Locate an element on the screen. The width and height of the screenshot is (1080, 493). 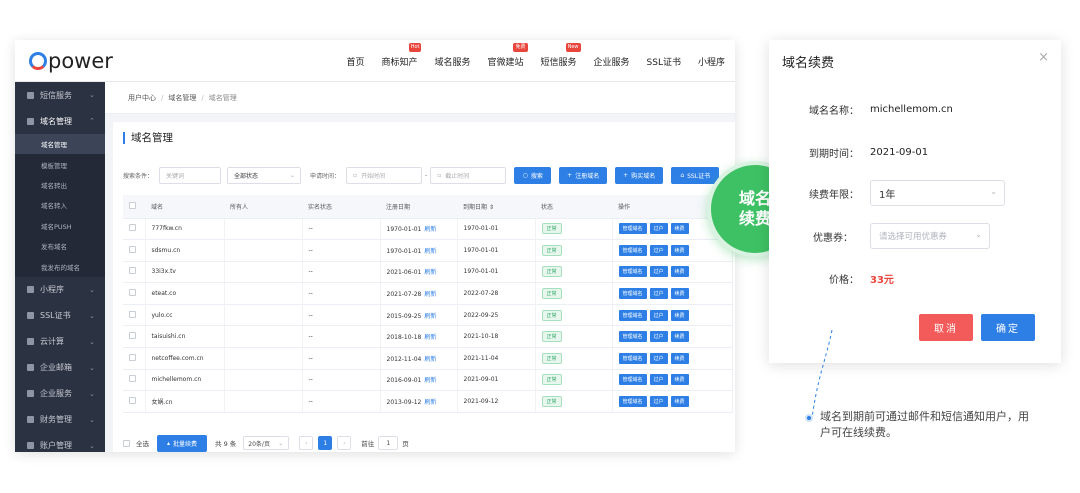
cell-realname: -- is located at coordinates (341, 337).